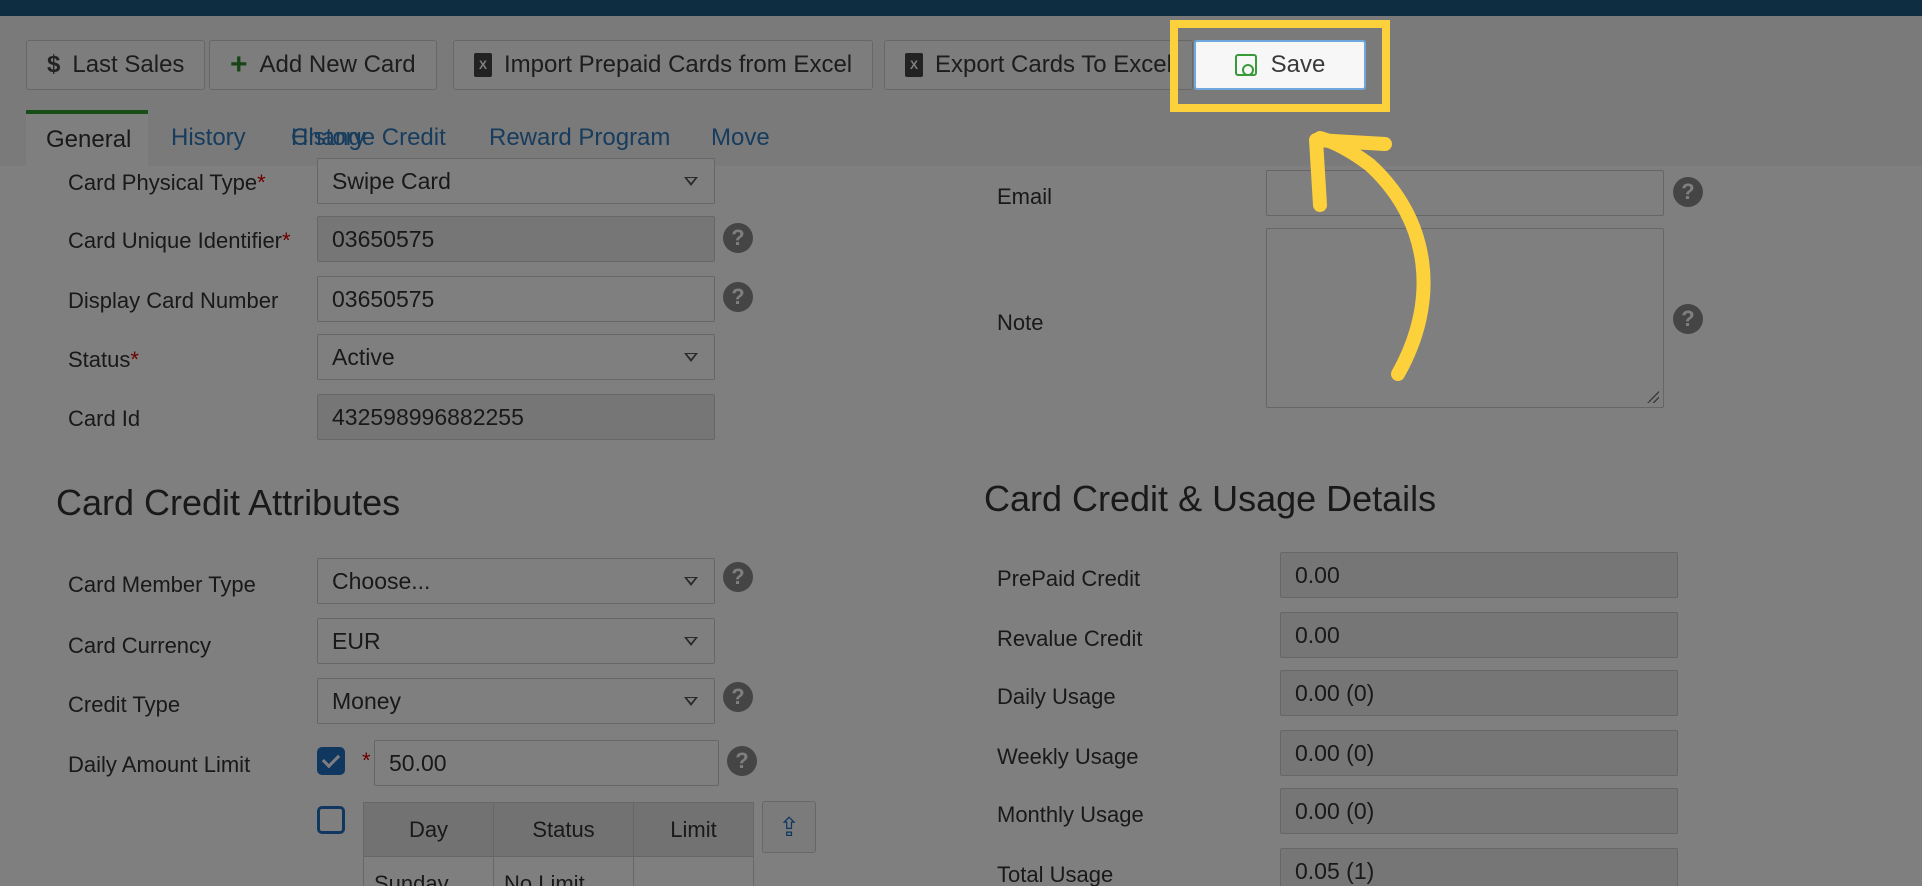 Image resolution: width=1922 pixels, height=886 pixels. Describe the element at coordinates (162, 584) in the screenshot. I see `member-type-label: Card Member Type` at that location.